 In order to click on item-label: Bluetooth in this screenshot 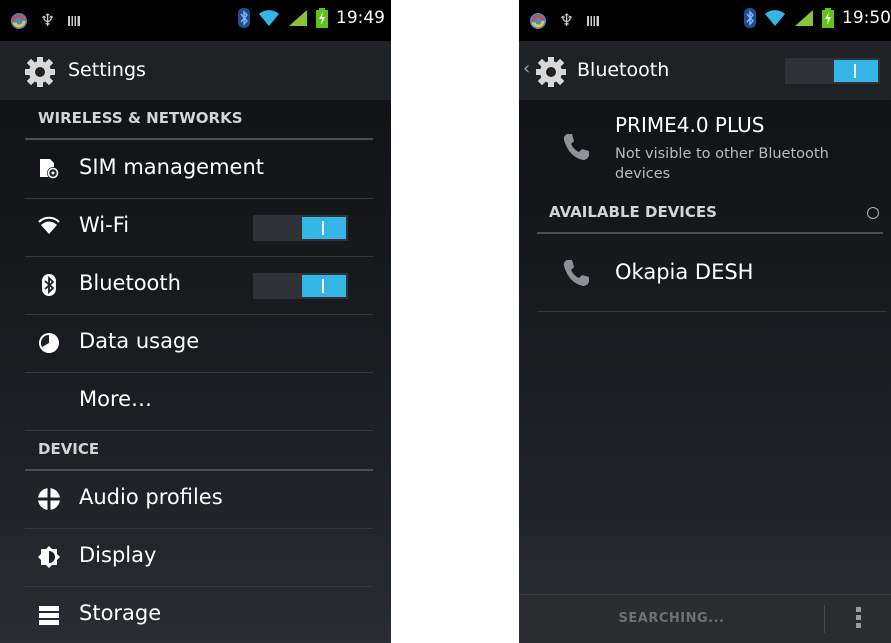, I will do `click(130, 283)`.